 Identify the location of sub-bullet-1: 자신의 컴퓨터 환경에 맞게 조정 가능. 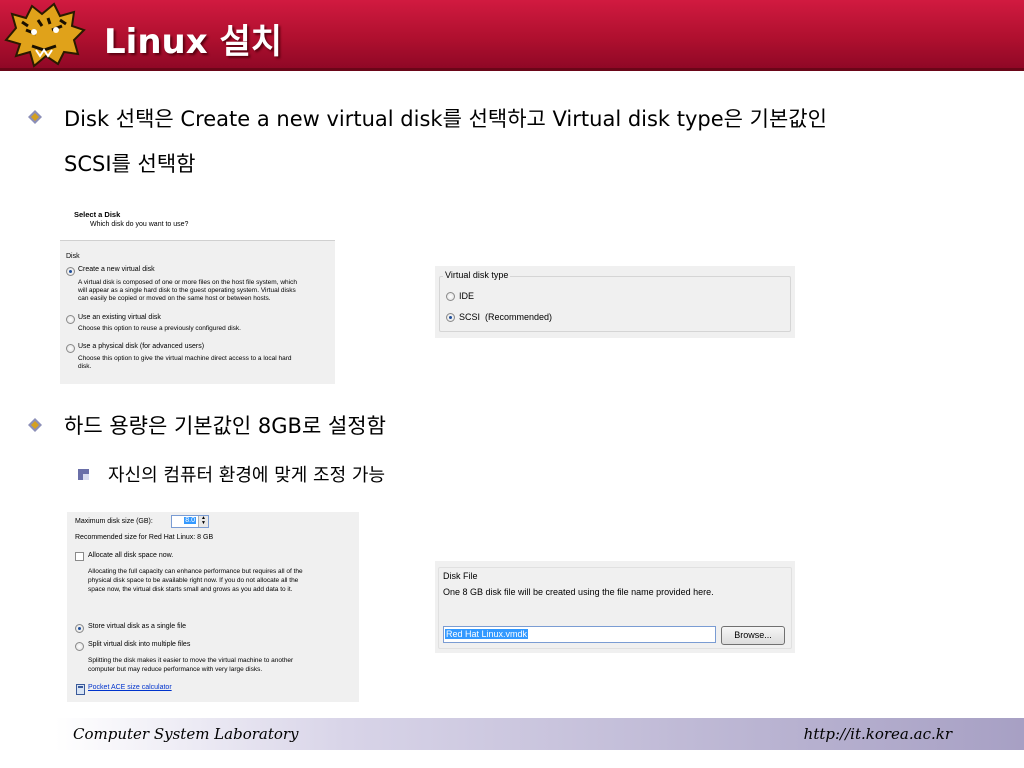
(247, 475).